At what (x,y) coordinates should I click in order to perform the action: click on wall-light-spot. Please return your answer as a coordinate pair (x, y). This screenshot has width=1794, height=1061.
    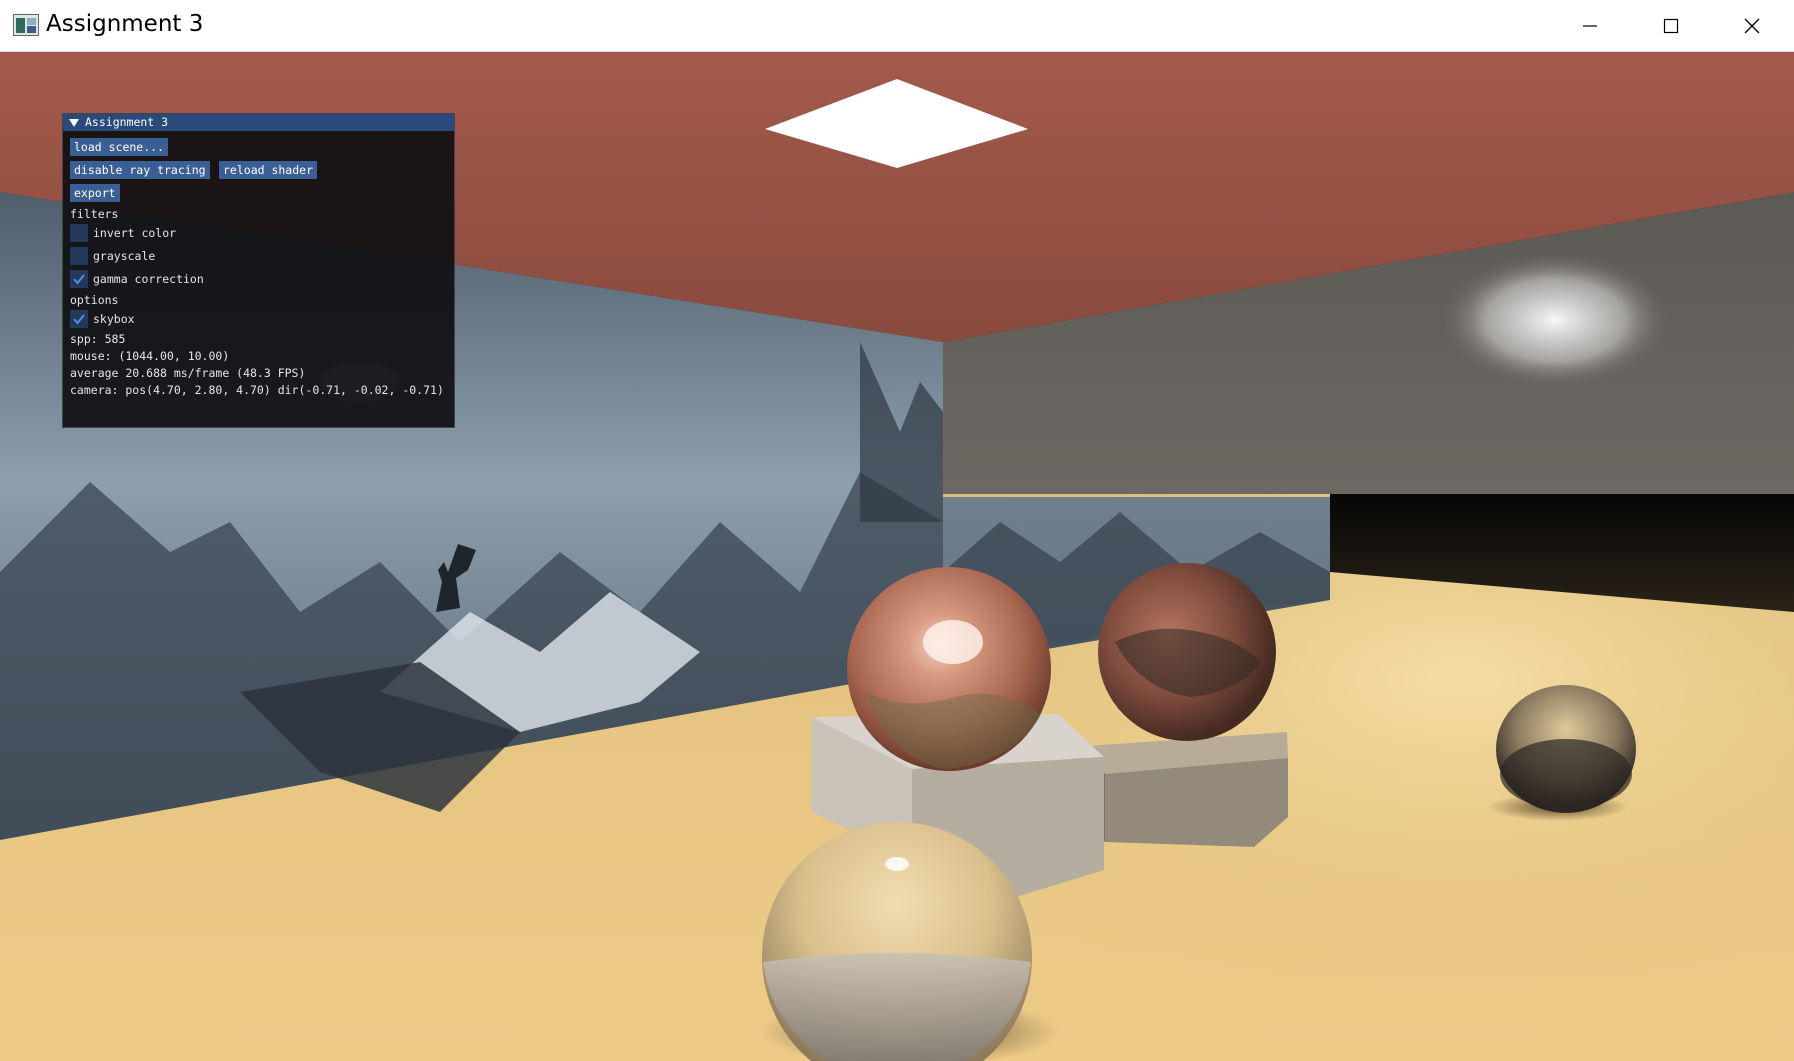
    Looking at the image, I should click on (1555, 320).